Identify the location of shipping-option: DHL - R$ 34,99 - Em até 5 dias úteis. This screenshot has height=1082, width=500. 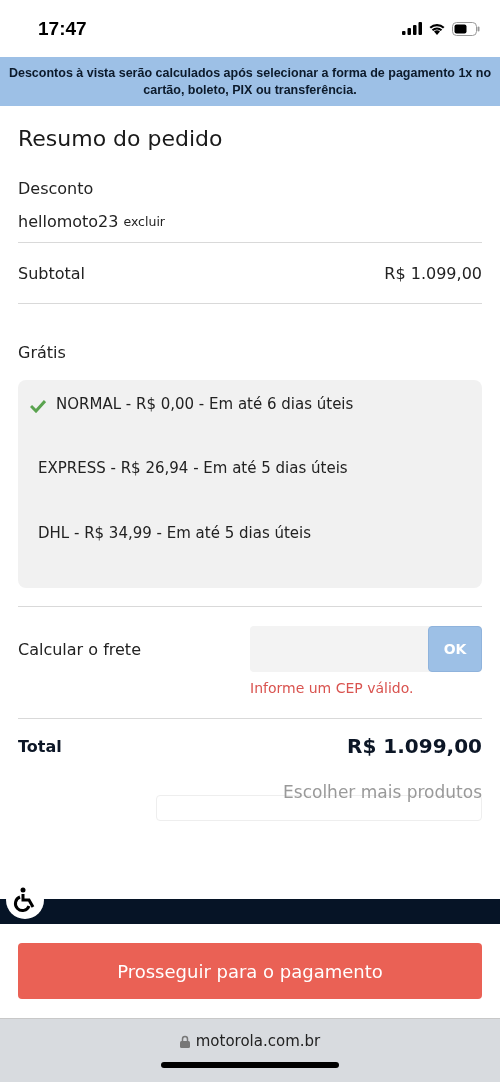
(175, 532).